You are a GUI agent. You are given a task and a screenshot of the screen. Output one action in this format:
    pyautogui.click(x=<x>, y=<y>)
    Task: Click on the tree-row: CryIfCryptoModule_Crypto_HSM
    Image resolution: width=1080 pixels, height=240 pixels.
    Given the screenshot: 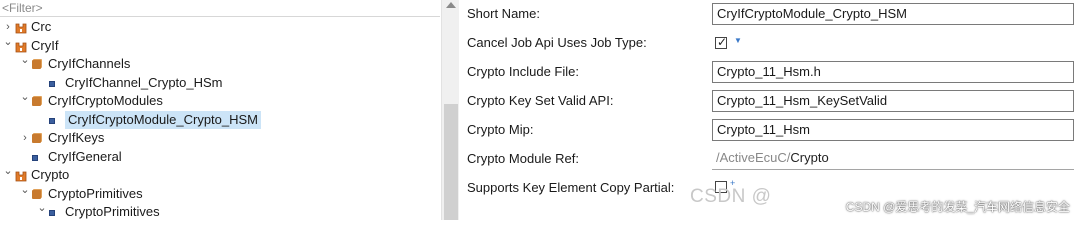 What is the action you would take?
    pyautogui.click(x=220, y=119)
    